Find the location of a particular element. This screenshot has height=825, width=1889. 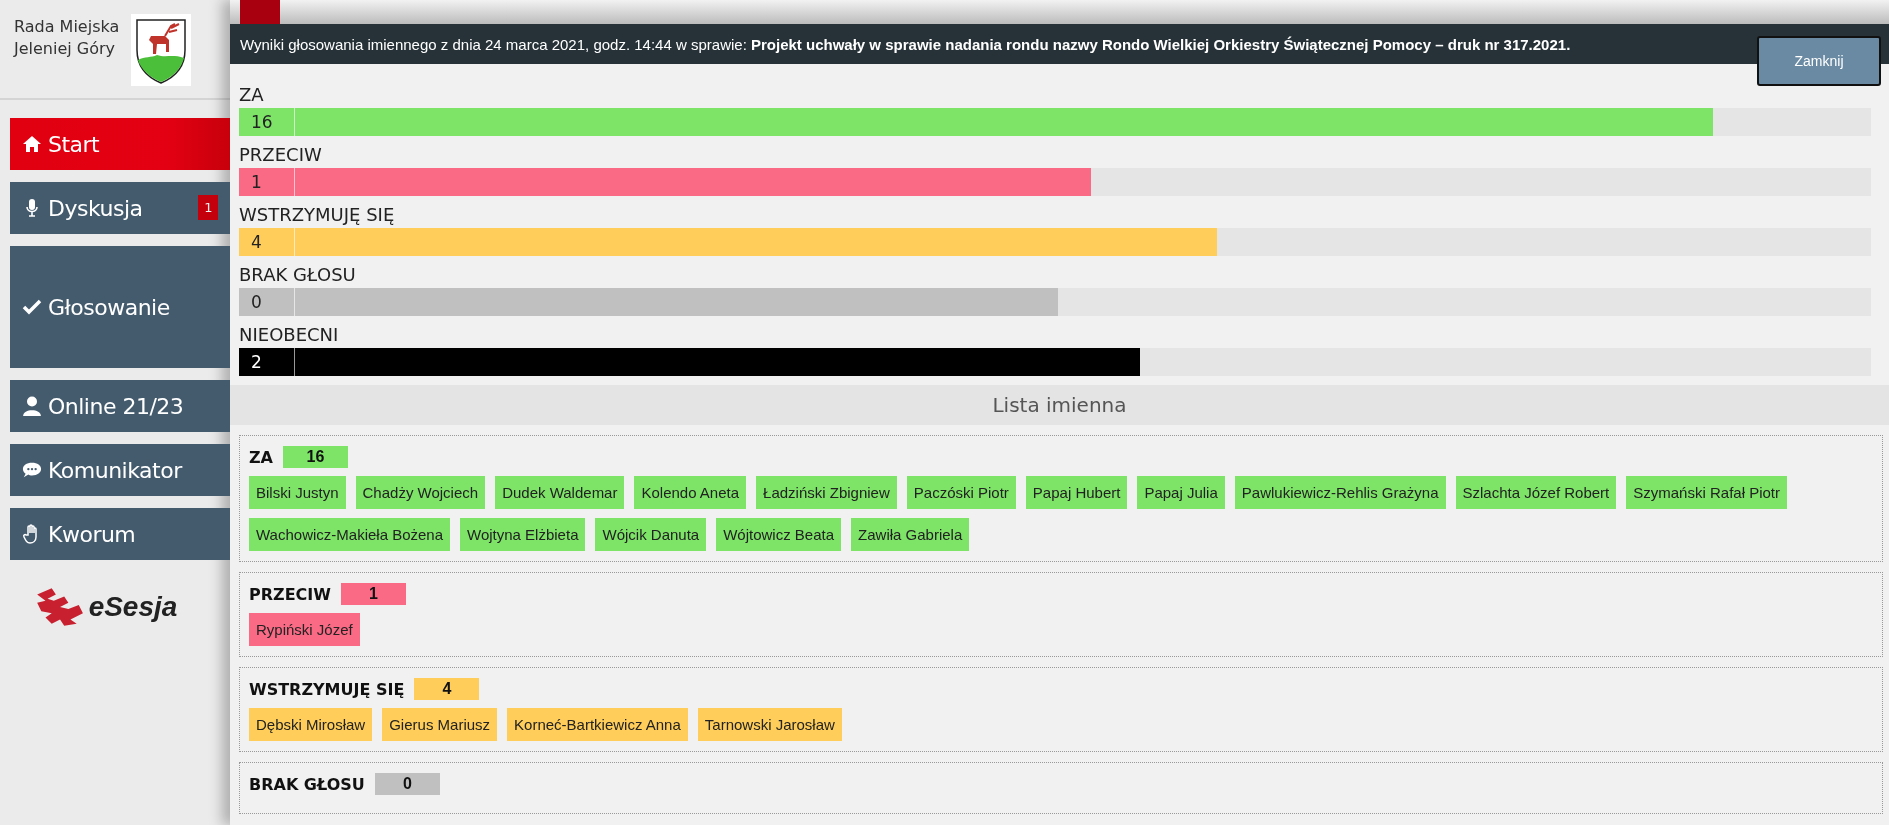

group-count: 16 is located at coordinates (315, 457).